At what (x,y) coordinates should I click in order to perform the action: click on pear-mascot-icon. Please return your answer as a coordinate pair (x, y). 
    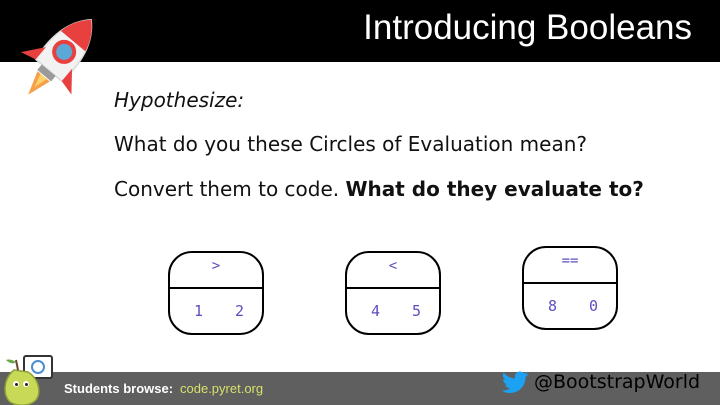
    Looking at the image, I should click on (28, 380).